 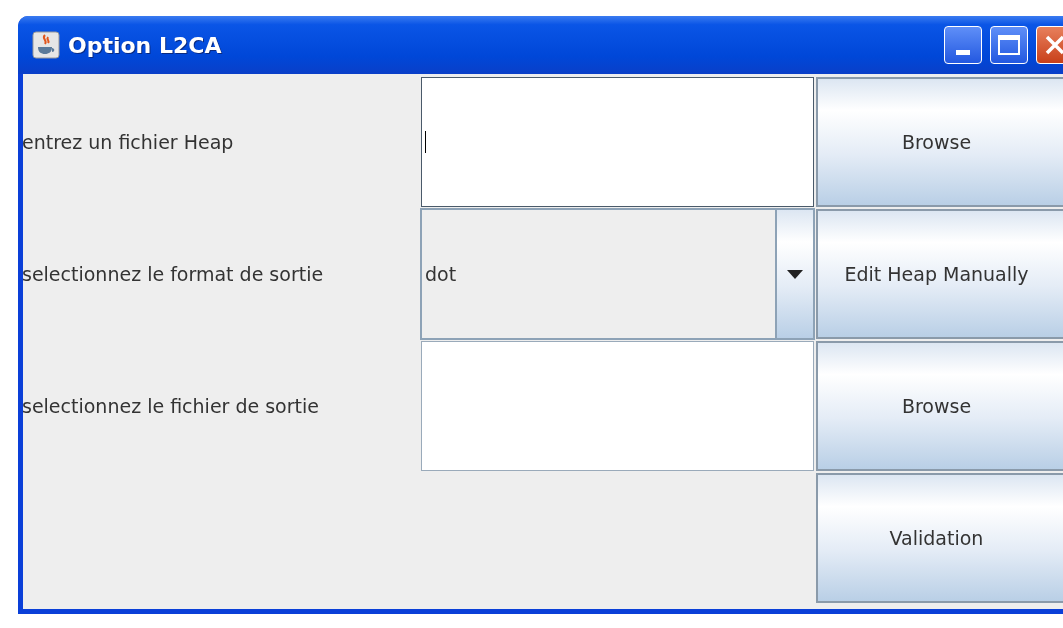 I want to click on action-button: Validation, so click(x=939, y=538).